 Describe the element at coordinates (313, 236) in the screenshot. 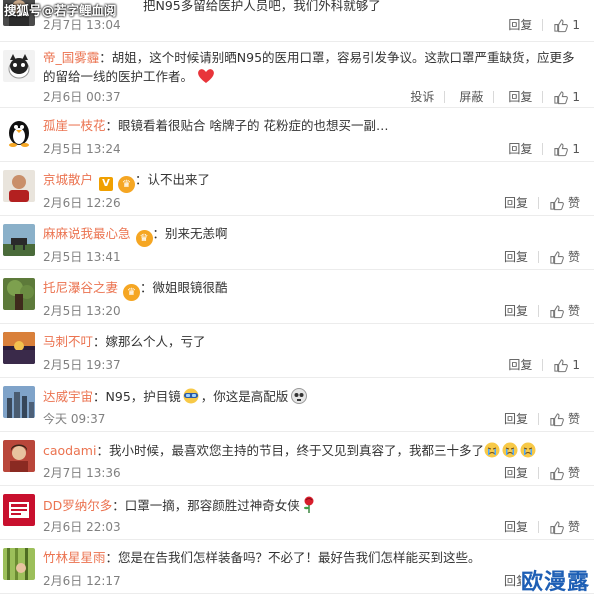

I see `comment-text-line: 麻麻说我最心急 ♛ ：别来无恙啊` at that location.